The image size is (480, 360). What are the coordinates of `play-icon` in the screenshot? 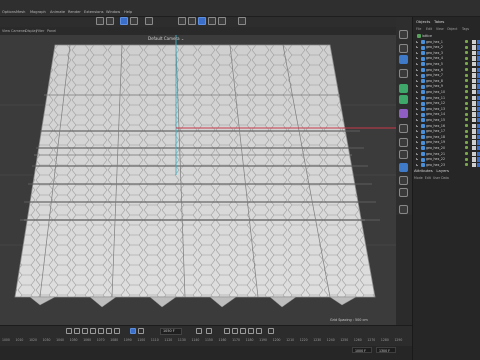 It's located at (93, 331).